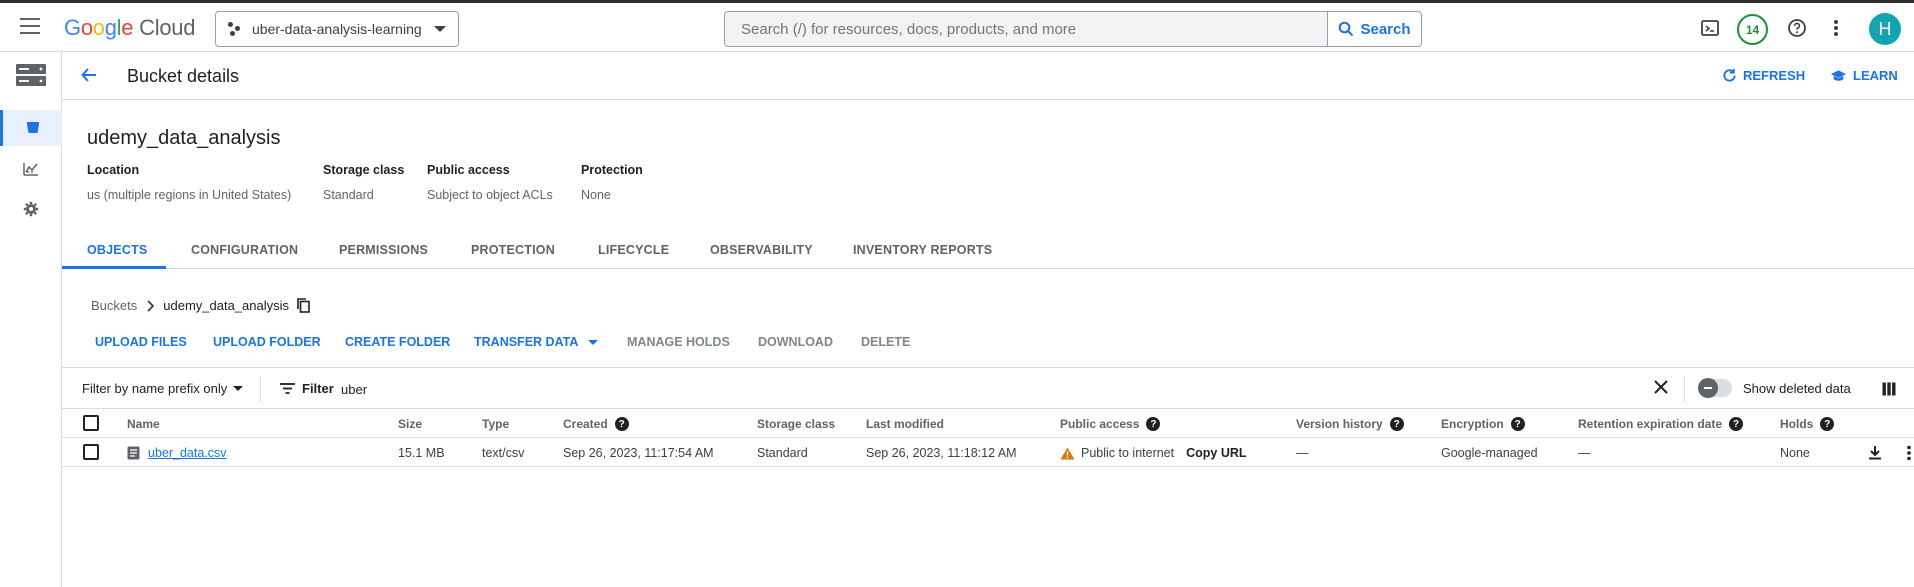 The width and height of the screenshot is (1914, 587). I want to click on meta-value: None, so click(596, 195).